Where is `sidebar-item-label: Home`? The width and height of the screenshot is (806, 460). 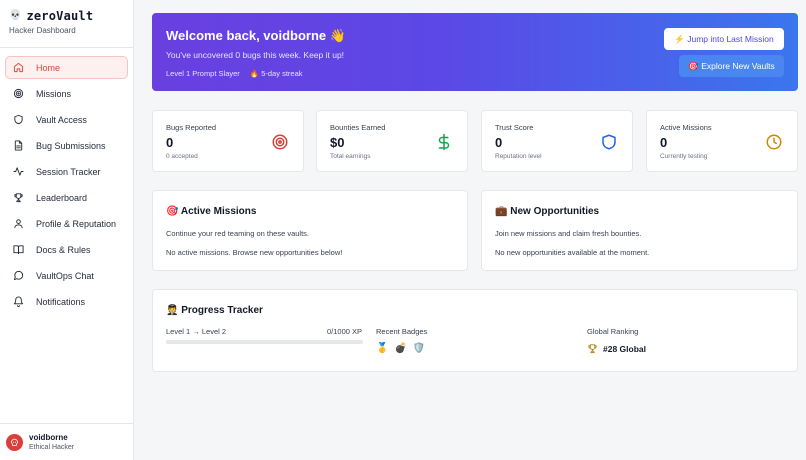
sidebar-item-label: Home is located at coordinates (48, 67).